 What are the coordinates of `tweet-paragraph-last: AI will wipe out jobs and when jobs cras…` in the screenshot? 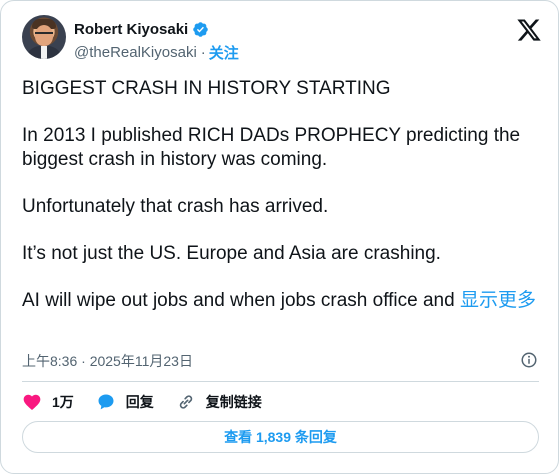 It's located at (282, 301).